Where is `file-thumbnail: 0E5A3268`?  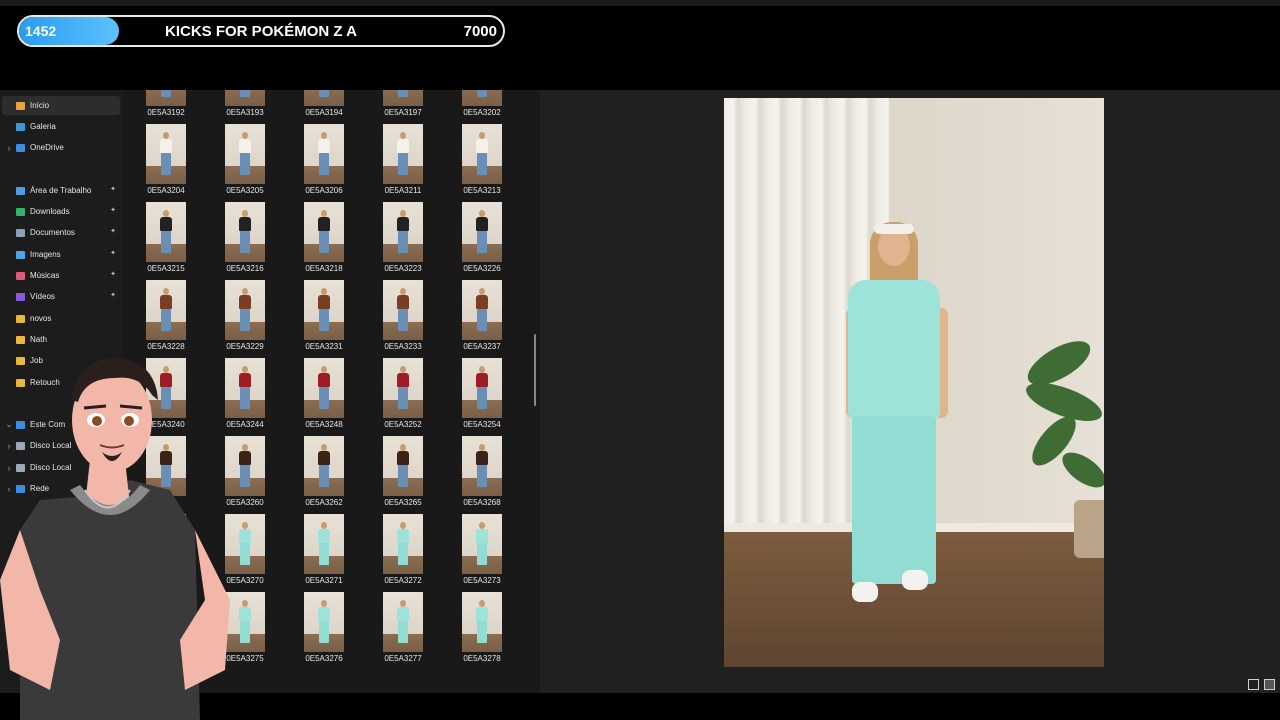
file-thumbnail: 0E5A3268 is located at coordinates (482, 474).